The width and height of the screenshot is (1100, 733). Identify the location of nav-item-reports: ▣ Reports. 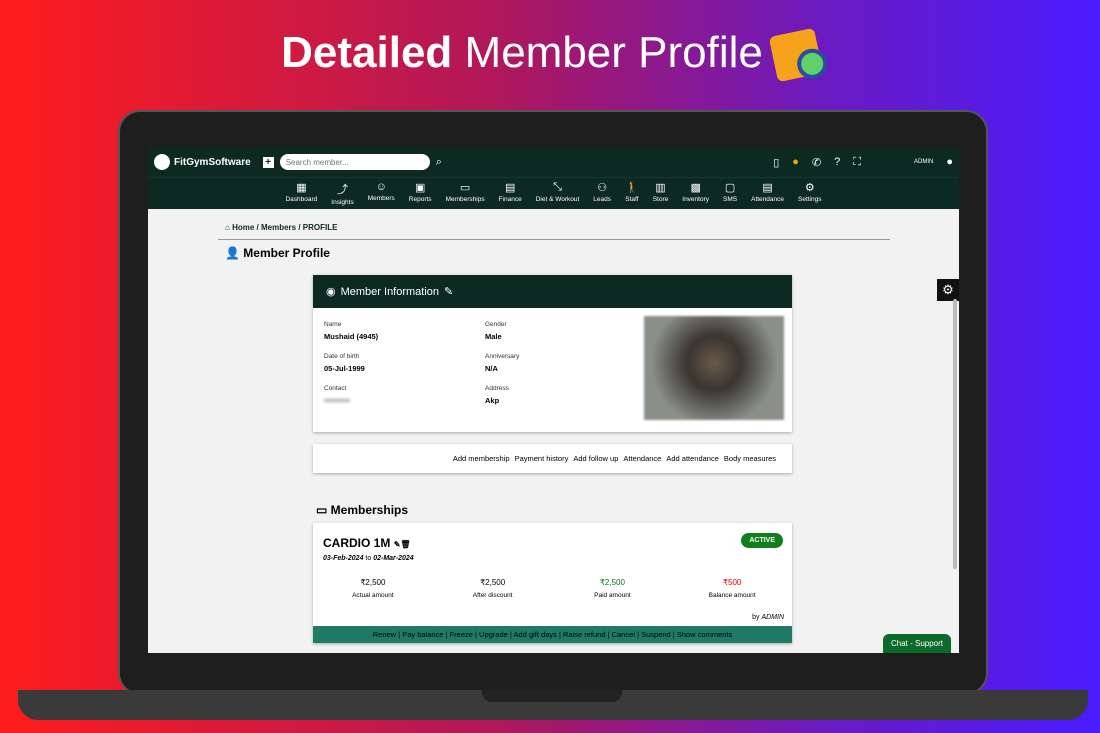
(420, 193).